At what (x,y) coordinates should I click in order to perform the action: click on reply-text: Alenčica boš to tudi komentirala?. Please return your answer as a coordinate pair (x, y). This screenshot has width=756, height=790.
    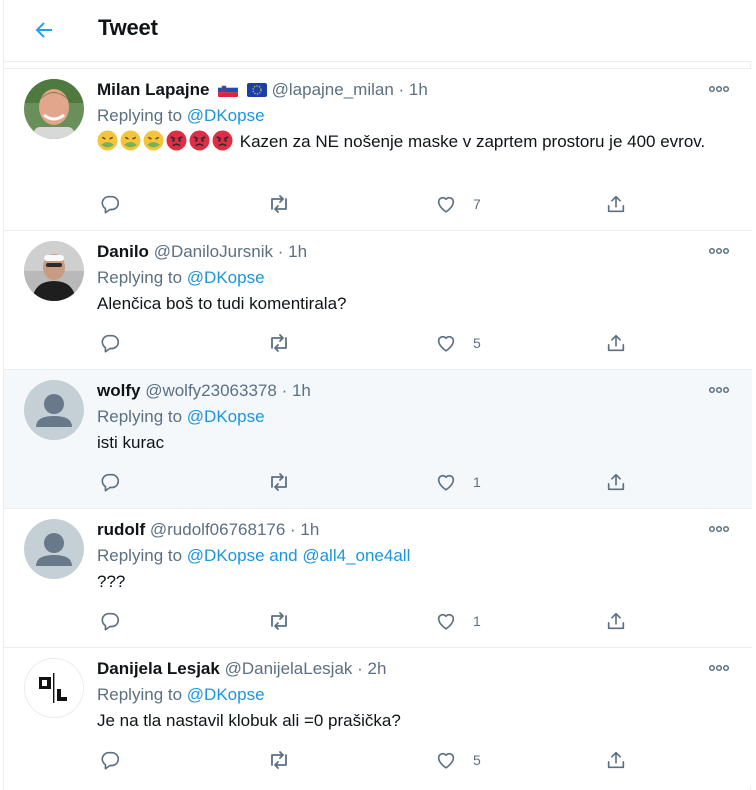
    Looking at the image, I should click on (222, 303).